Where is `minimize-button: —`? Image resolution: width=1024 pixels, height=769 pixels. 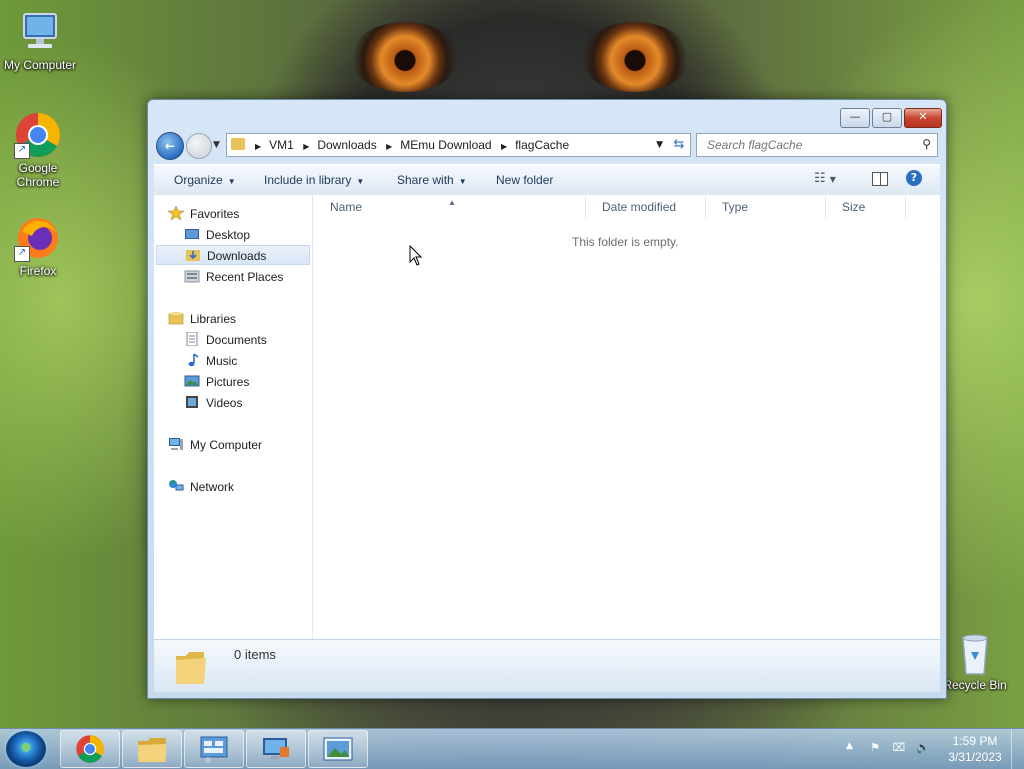 minimize-button: — is located at coordinates (855, 118).